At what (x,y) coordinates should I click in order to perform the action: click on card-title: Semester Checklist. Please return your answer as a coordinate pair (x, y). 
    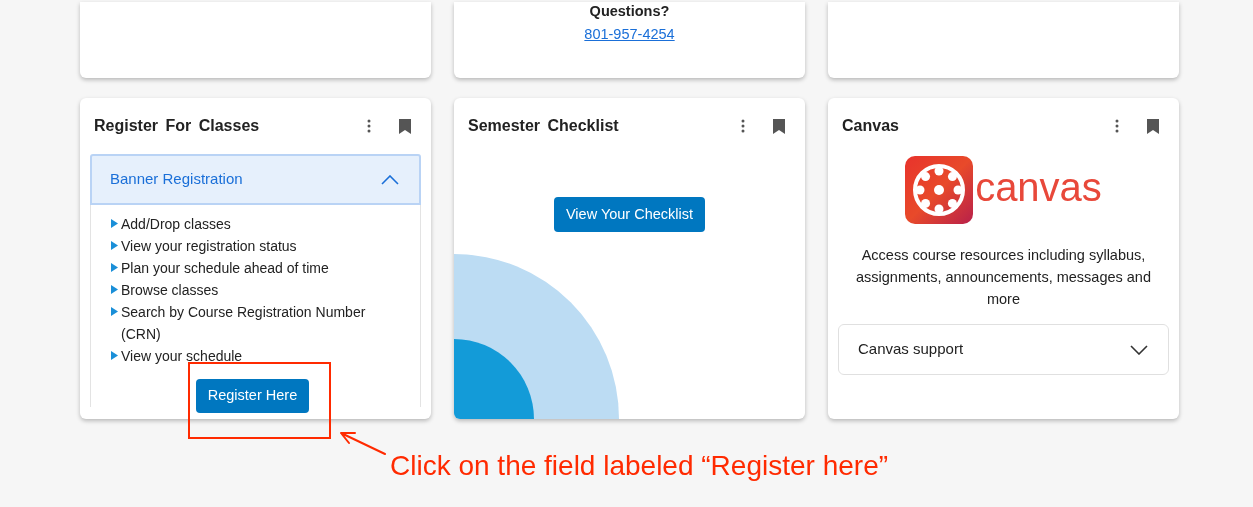
    Looking at the image, I should click on (543, 126).